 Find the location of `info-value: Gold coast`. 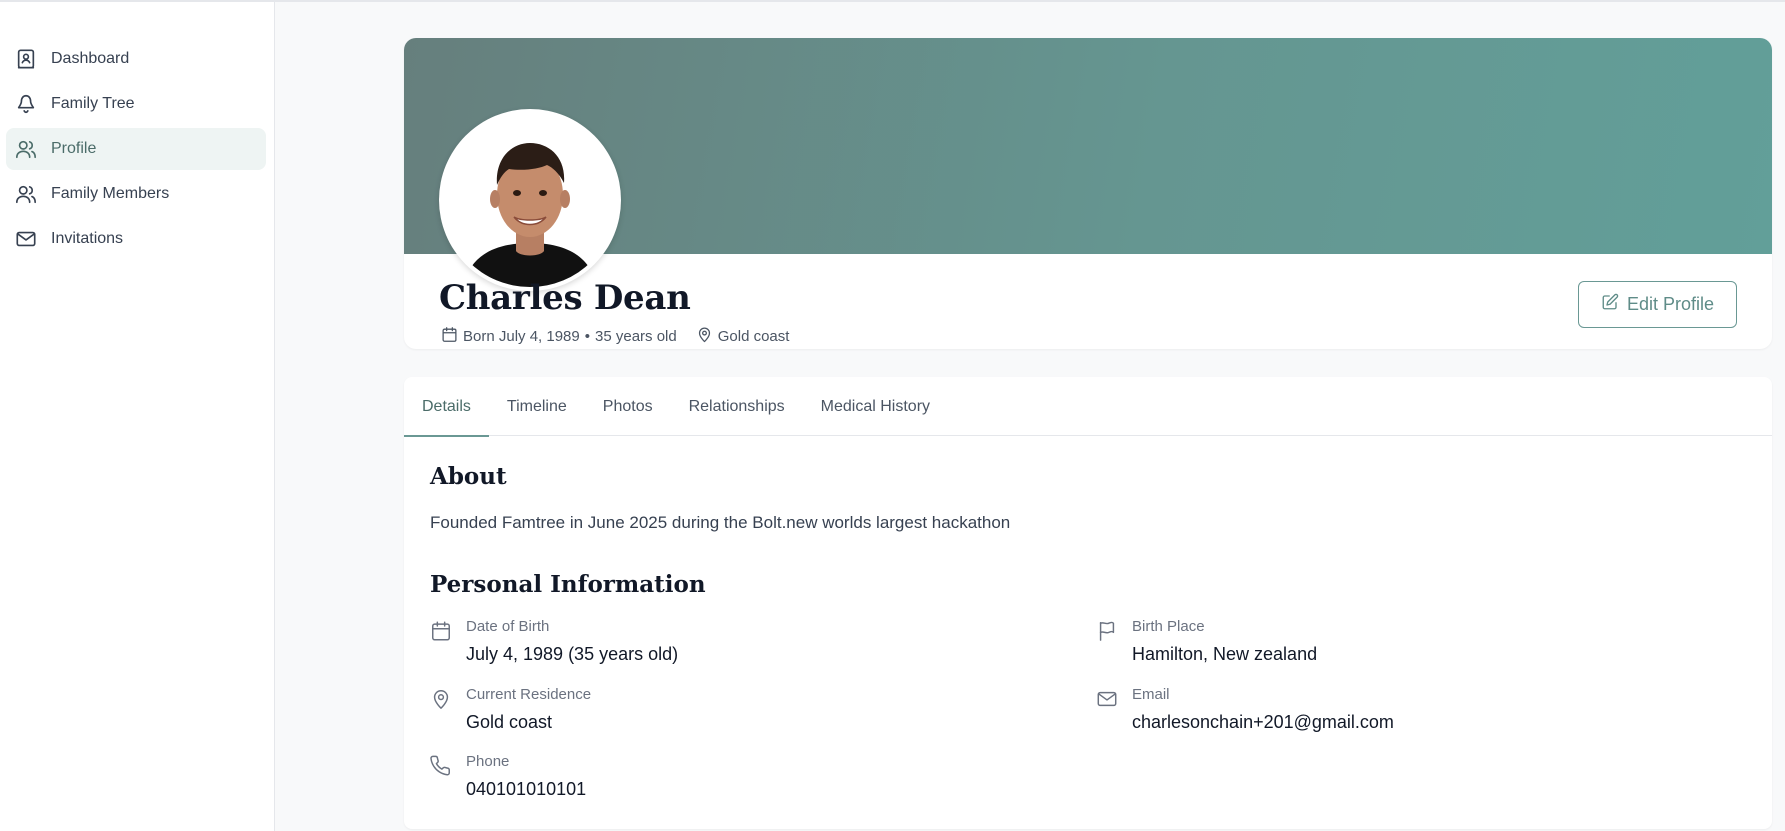

info-value: Gold coast is located at coordinates (509, 722).